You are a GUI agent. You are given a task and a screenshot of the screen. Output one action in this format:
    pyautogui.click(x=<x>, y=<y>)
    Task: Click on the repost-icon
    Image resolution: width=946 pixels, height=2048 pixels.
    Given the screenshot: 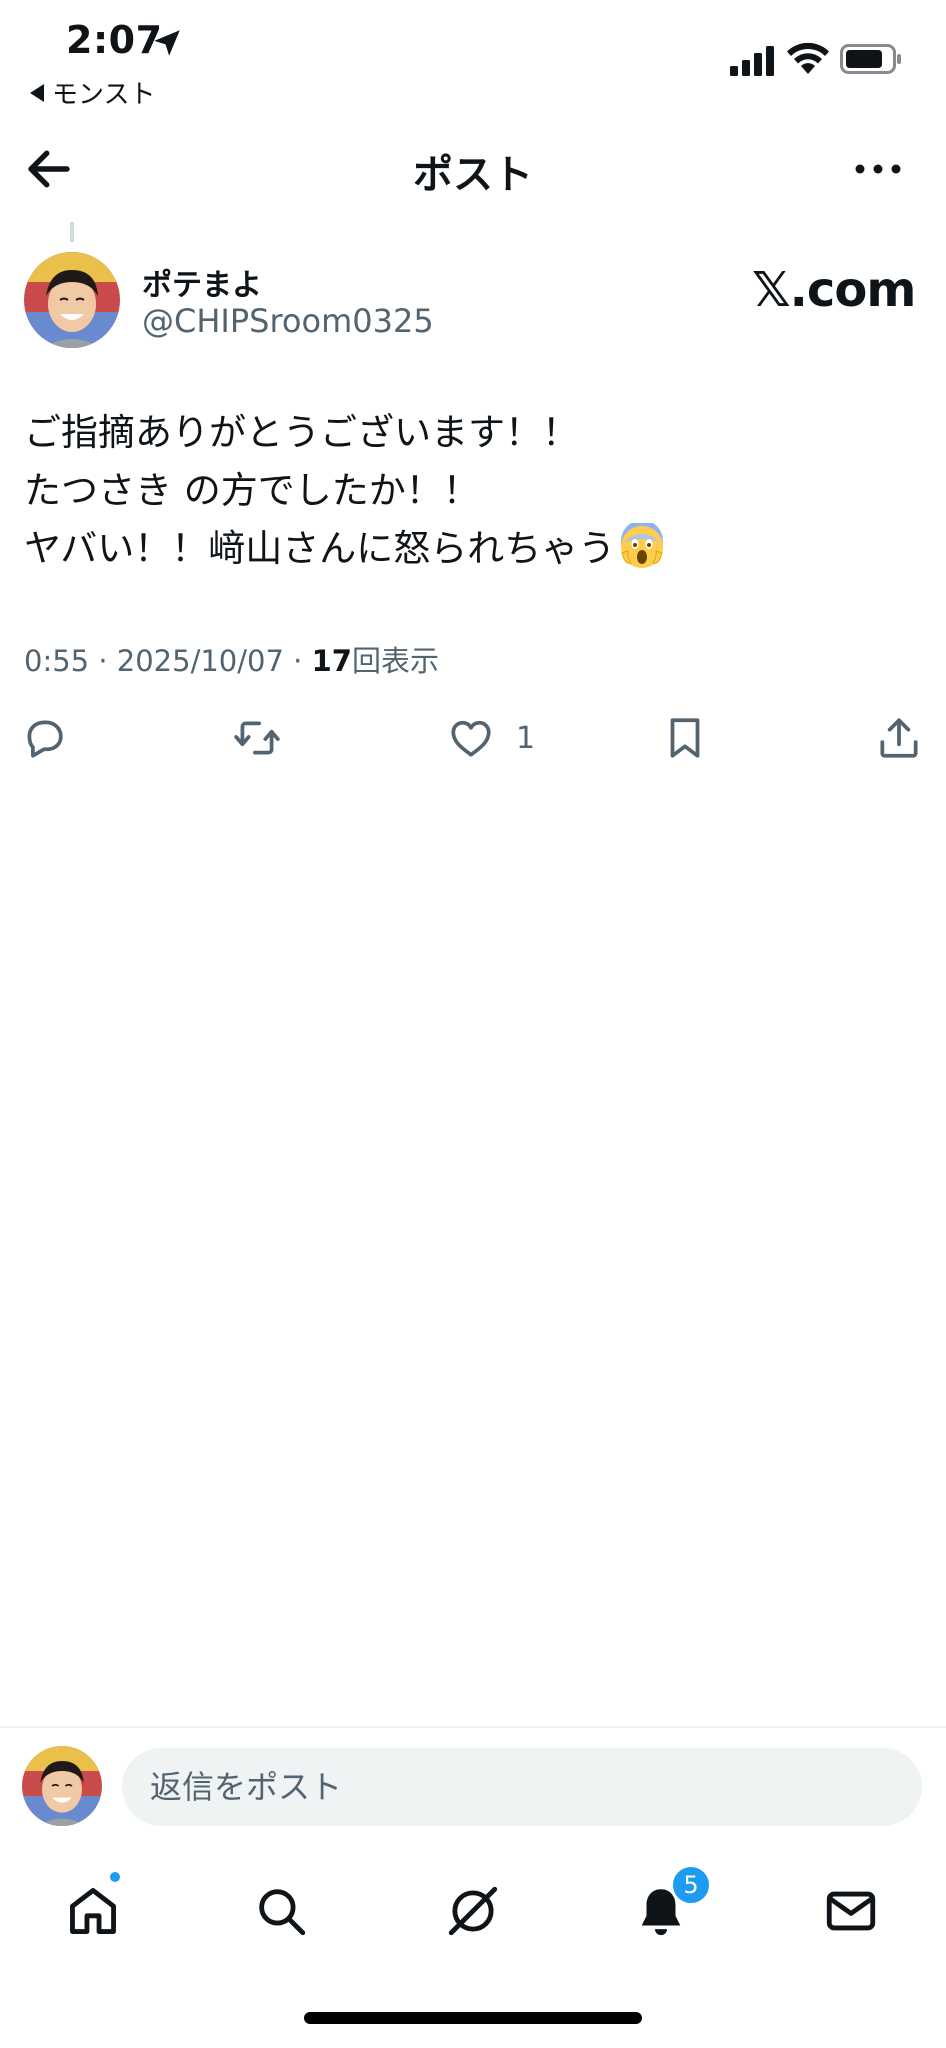 What is the action you would take?
    pyautogui.click(x=257, y=738)
    